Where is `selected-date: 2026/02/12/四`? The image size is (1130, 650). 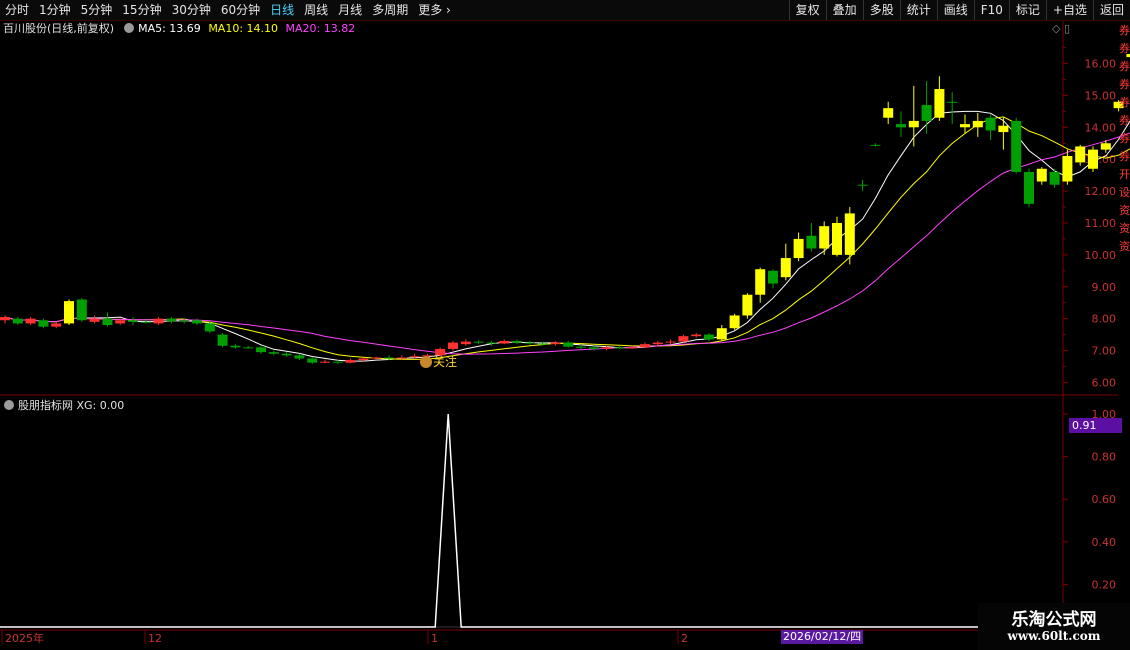 selected-date: 2026/02/12/四 is located at coordinates (822, 637).